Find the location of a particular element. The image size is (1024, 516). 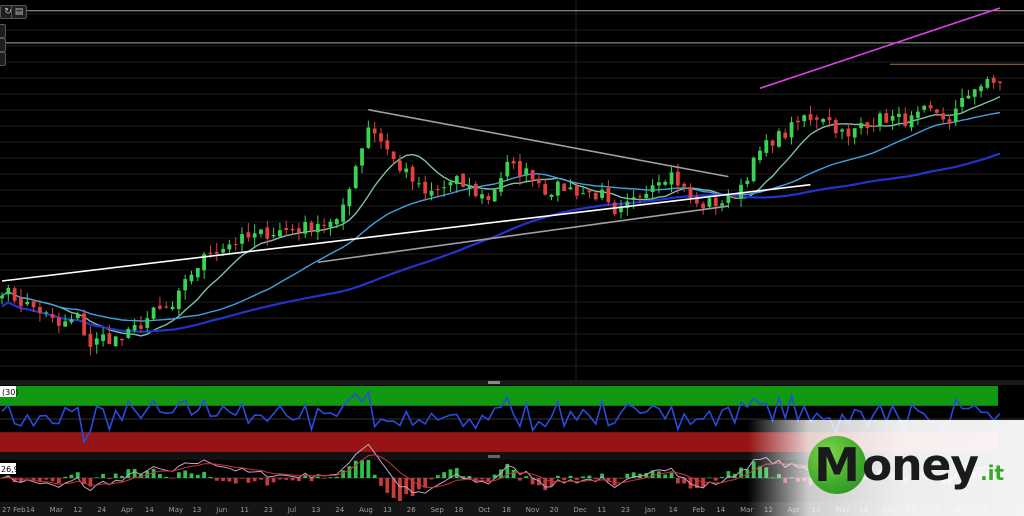

chart-settings-button: ▤ is located at coordinates (19, 12).